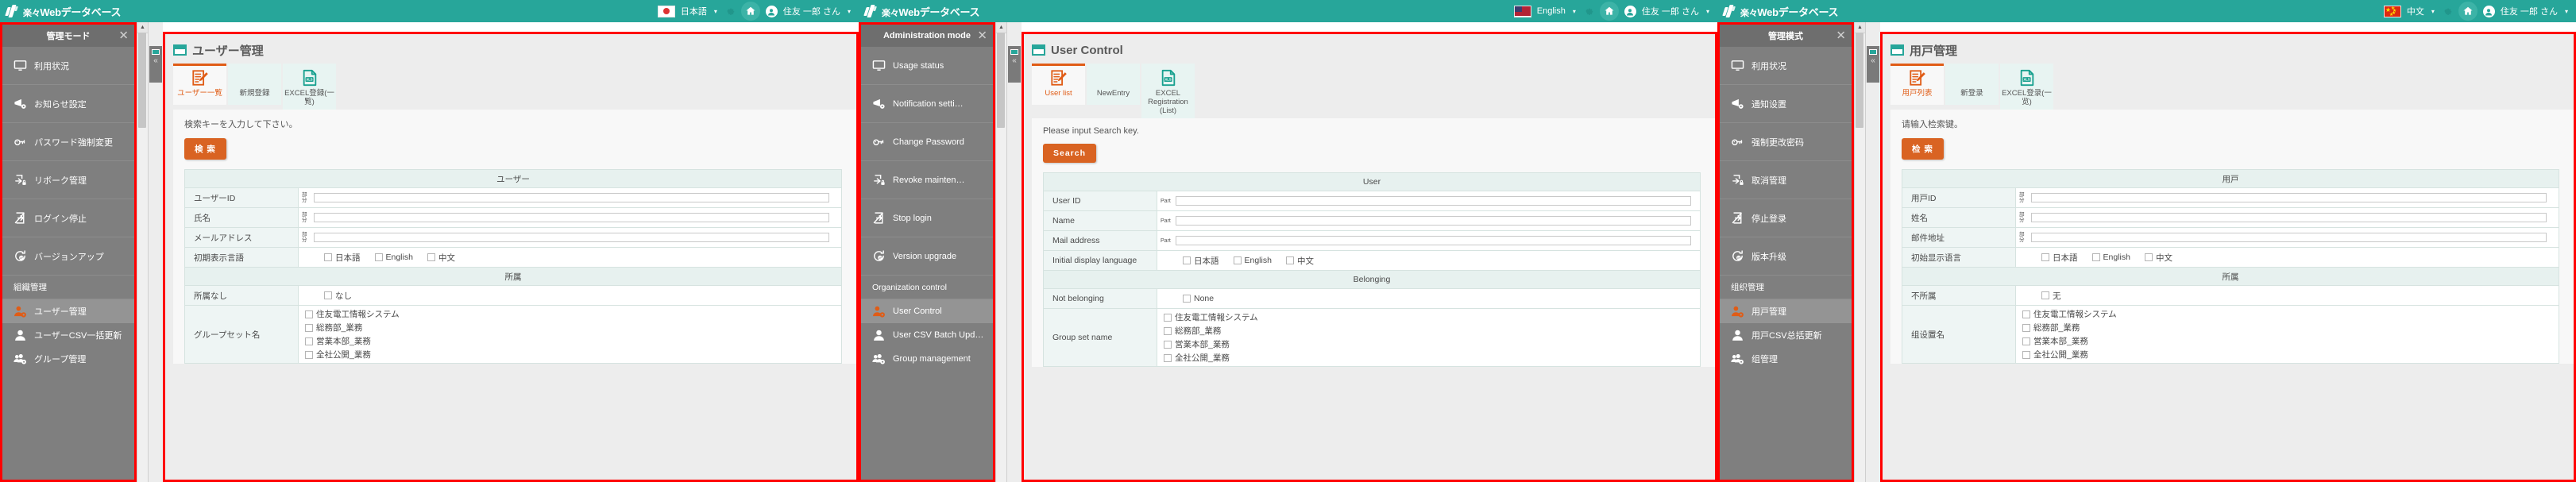 The image size is (2576, 482). I want to click on tab-3: XLS EXCEL登録(一覧), so click(309, 87).